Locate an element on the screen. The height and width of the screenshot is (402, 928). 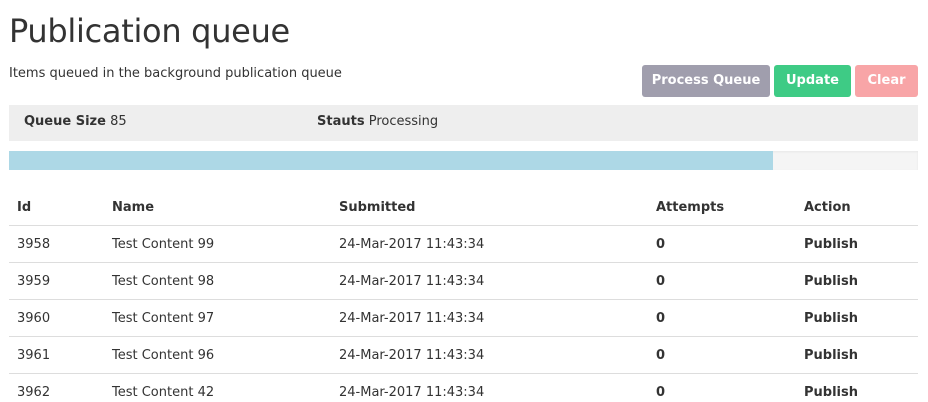
table-header-row: Id Name Submitted Attempts Action is located at coordinates (463, 207).